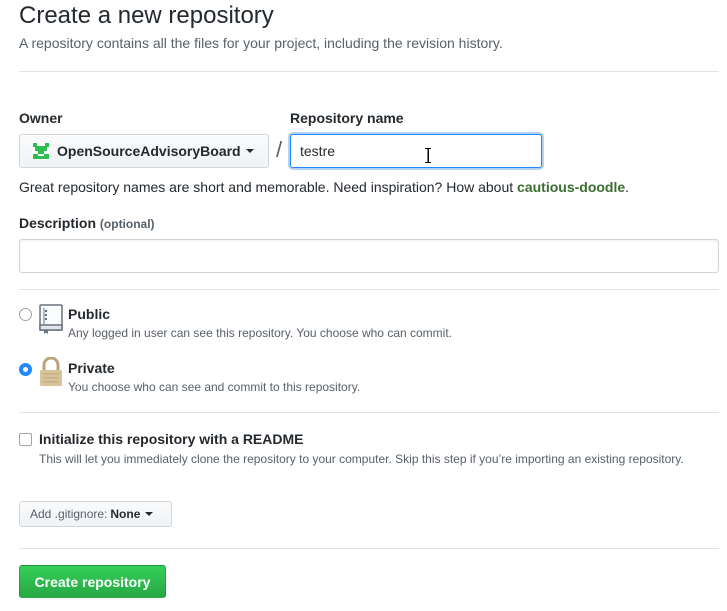 This screenshot has height=611, width=727. Describe the element at coordinates (92, 581) in the screenshot. I see `create-repository-button: Create repository` at that location.